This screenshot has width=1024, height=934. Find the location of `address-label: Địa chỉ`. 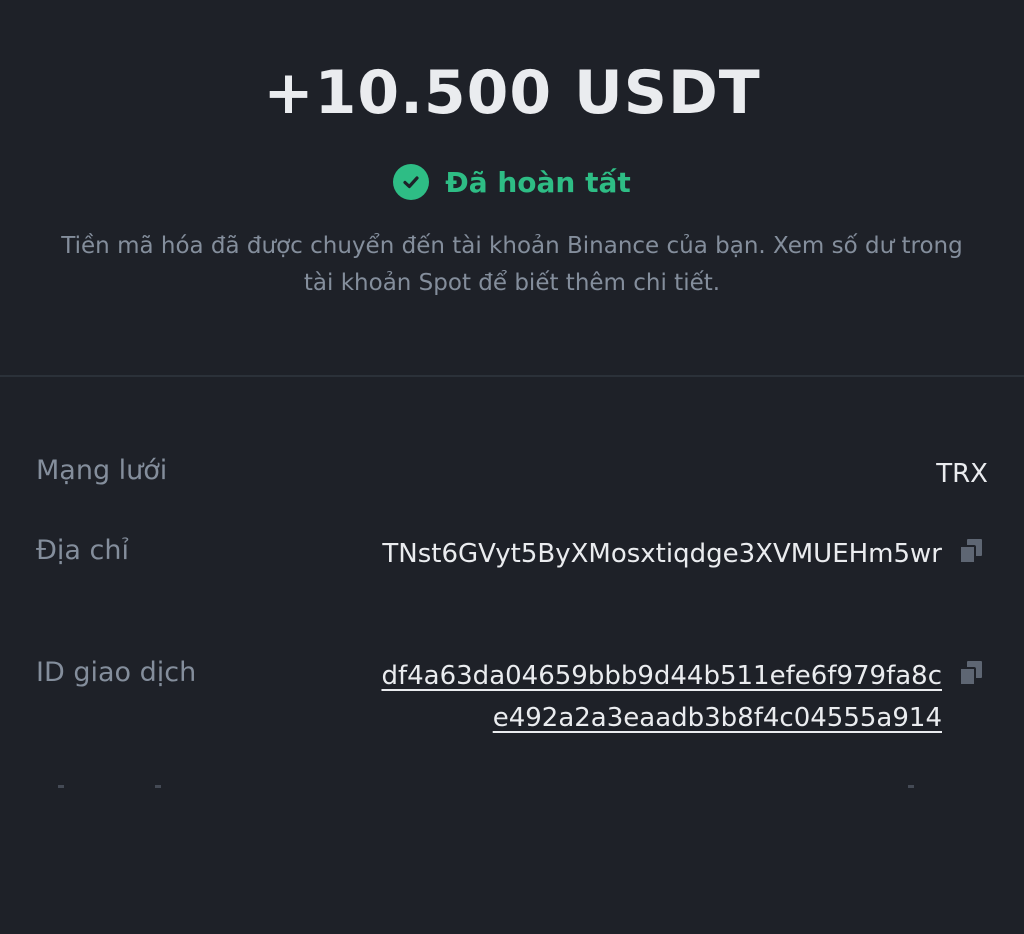

address-label: Địa chỉ is located at coordinates (83, 550).